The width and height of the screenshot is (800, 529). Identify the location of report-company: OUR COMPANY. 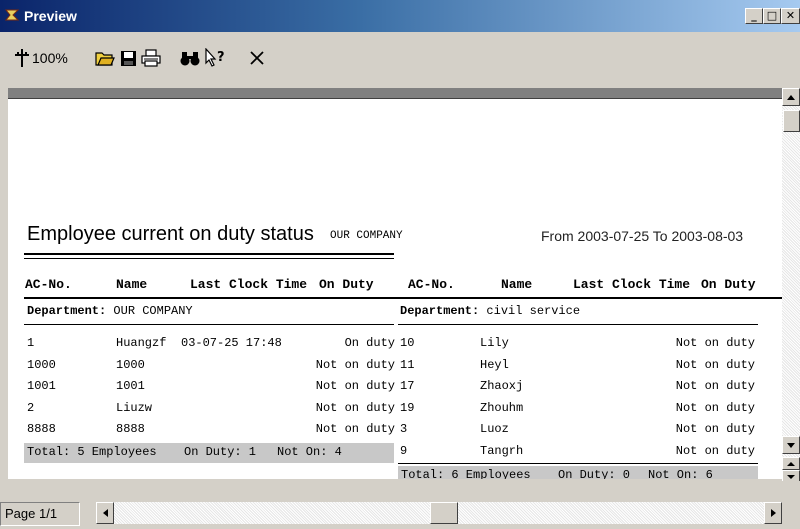
(366, 236).